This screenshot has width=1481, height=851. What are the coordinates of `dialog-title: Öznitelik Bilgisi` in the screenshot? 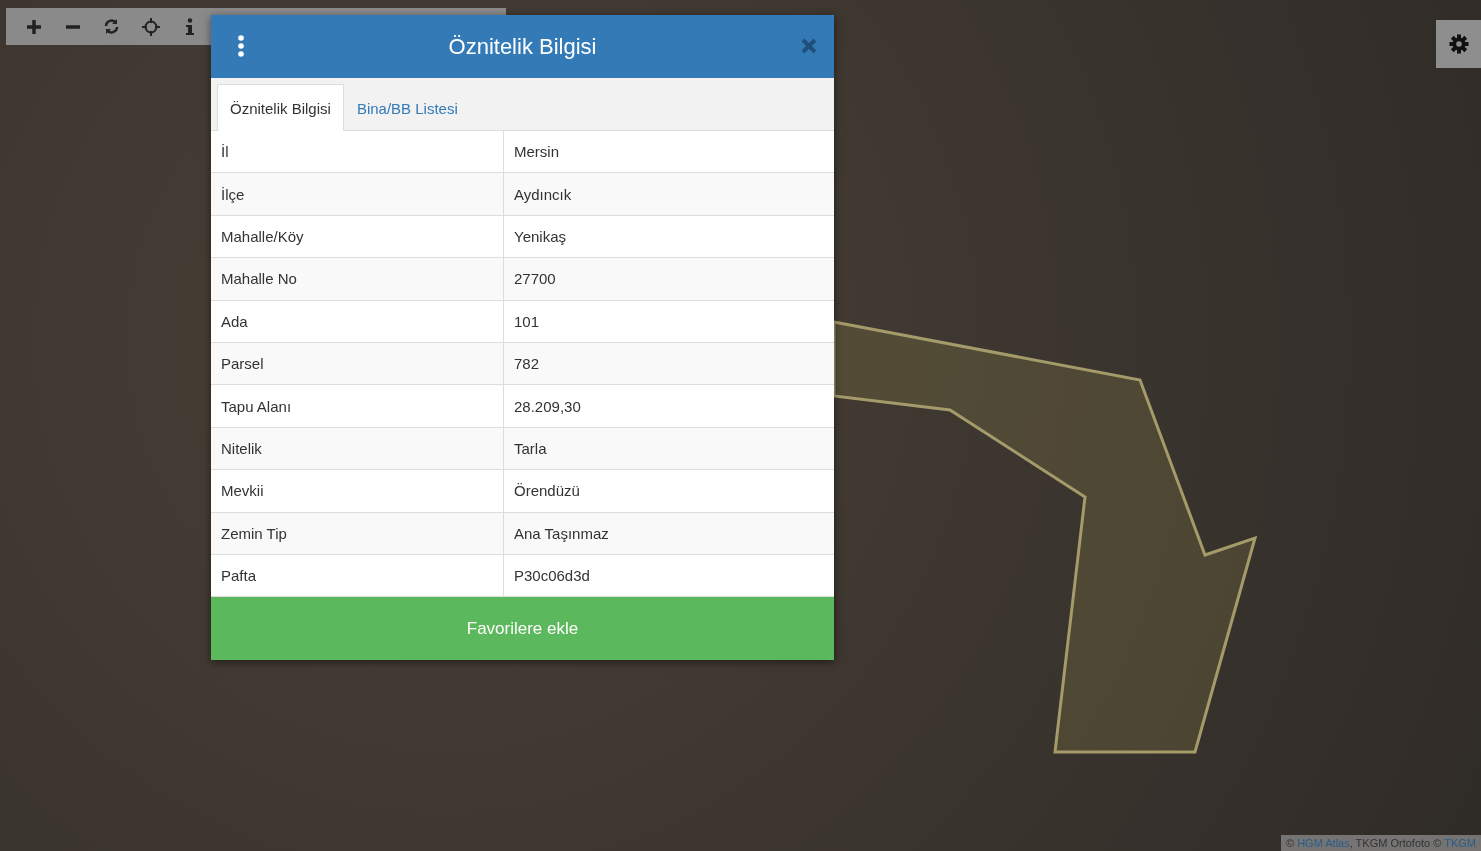 It's located at (522, 46).